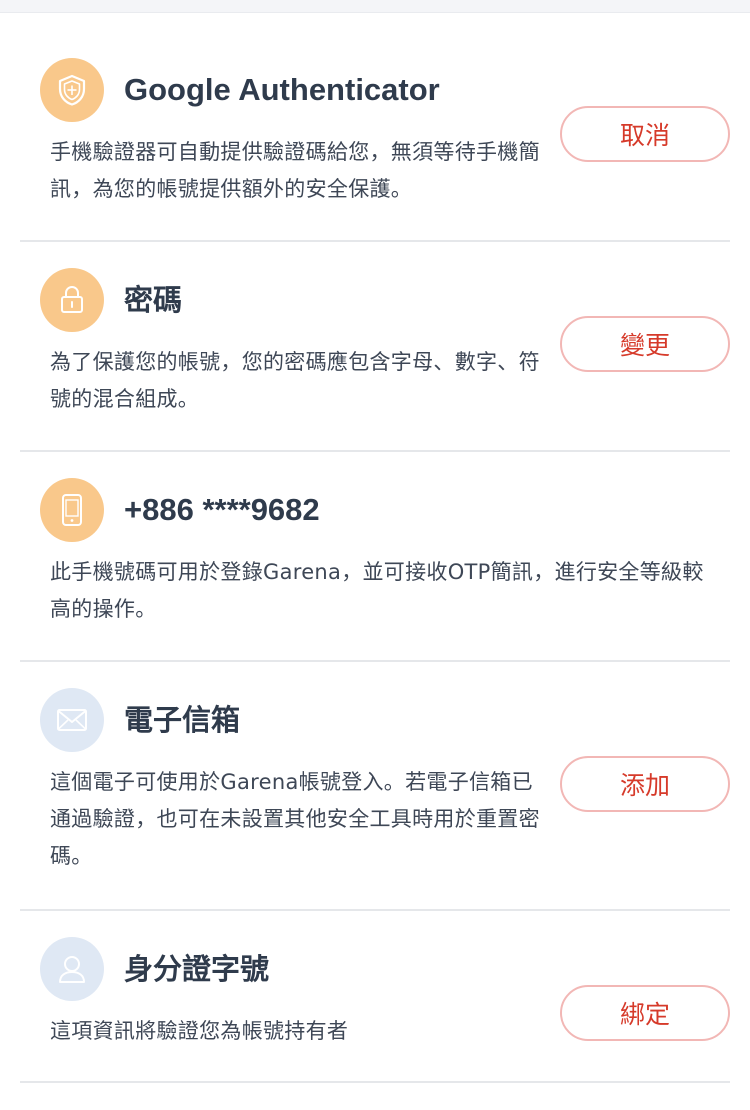 The height and width of the screenshot is (1110, 750). What do you see at coordinates (375, 1082) in the screenshot?
I see `divider` at bounding box center [375, 1082].